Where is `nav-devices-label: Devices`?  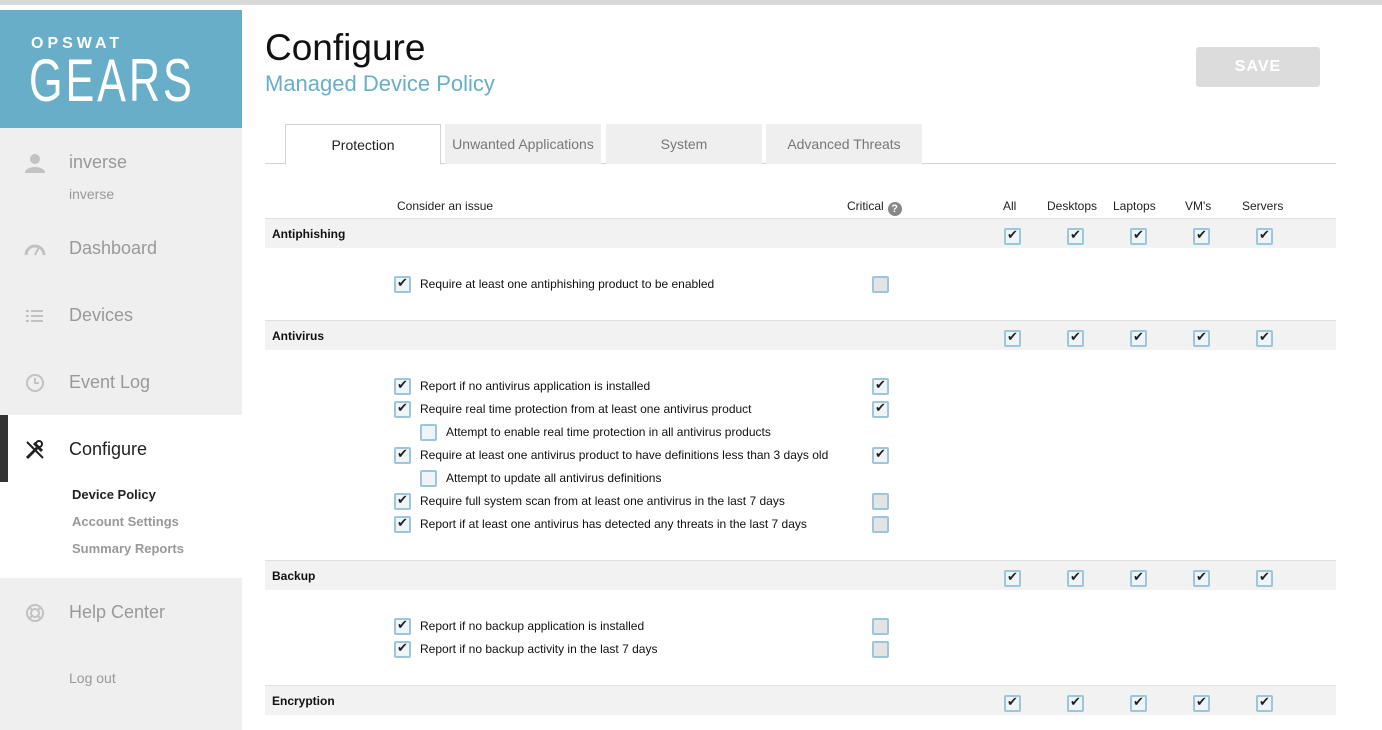
nav-devices-label: Devices is located at coordinates (101, 315).